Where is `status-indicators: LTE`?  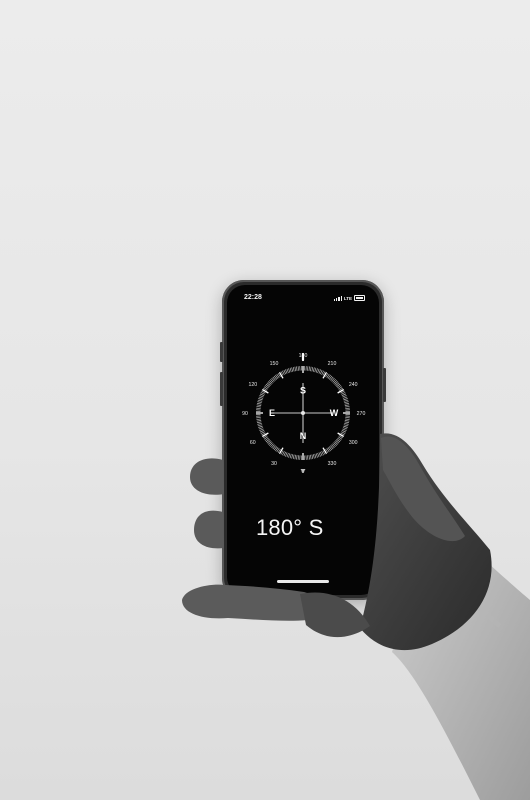
status-indicators: LTE is located at coordinates (349, 298).